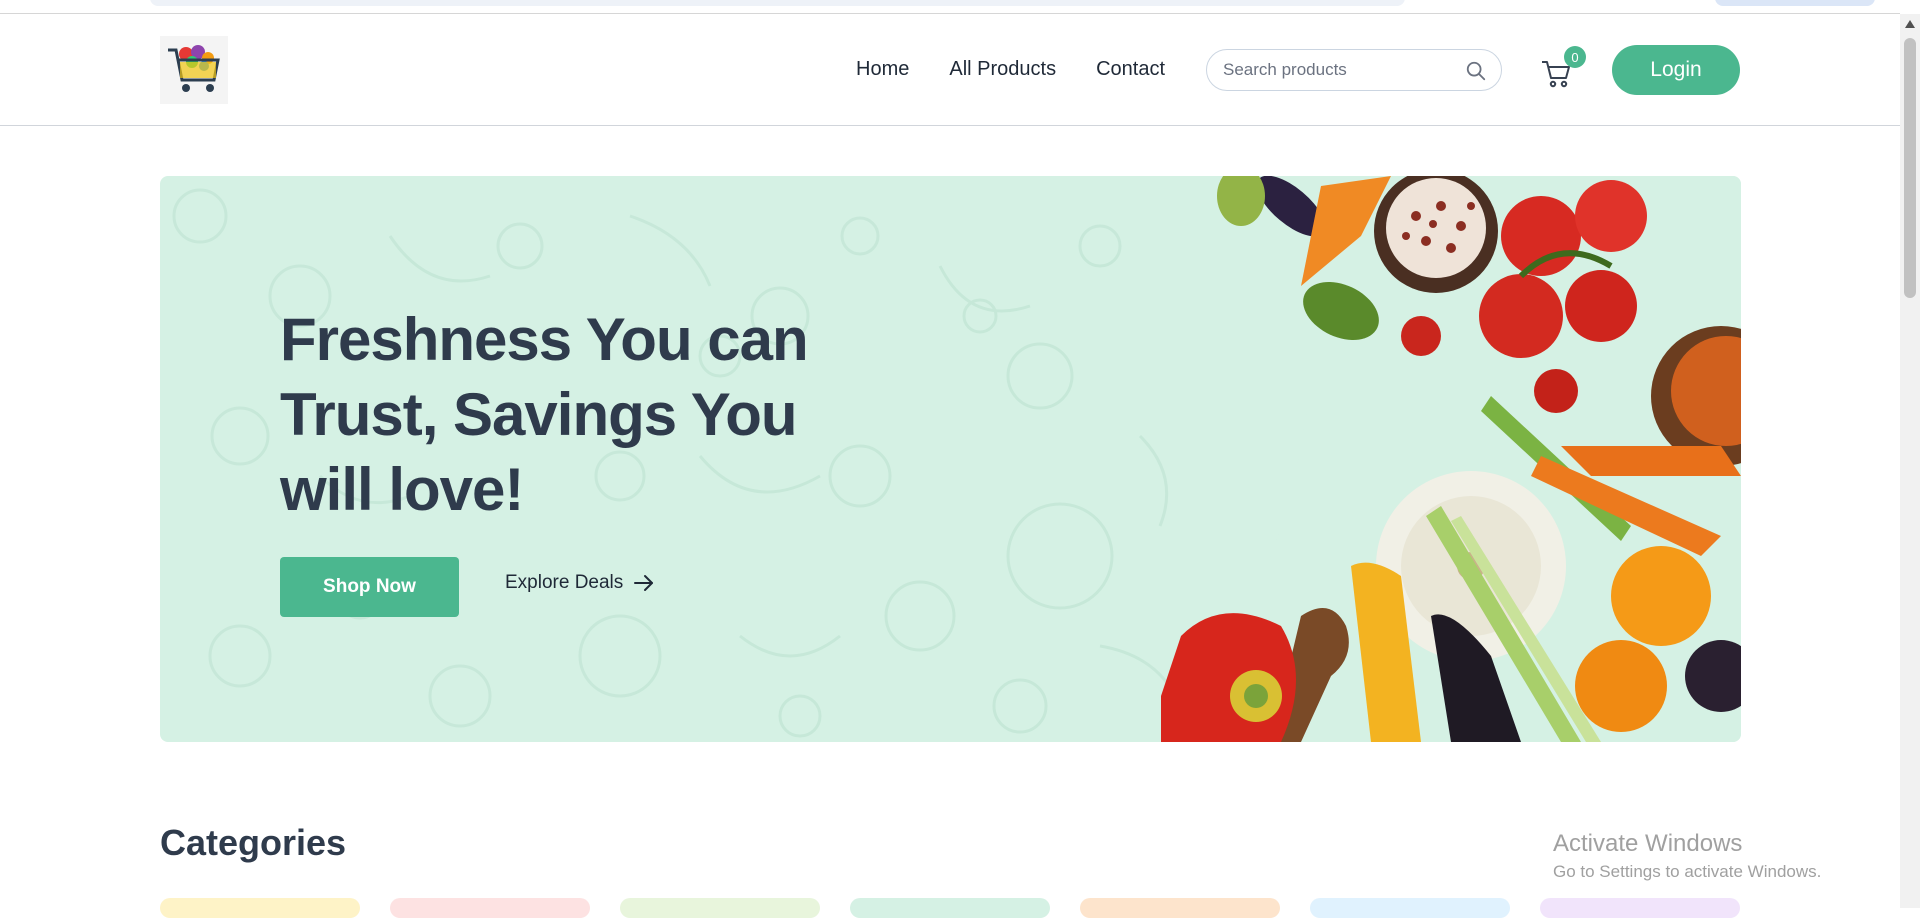 This screenshot has width=1920, height=918. I want to click on explore-deals-label: Explore Deals, so click(564, 582).